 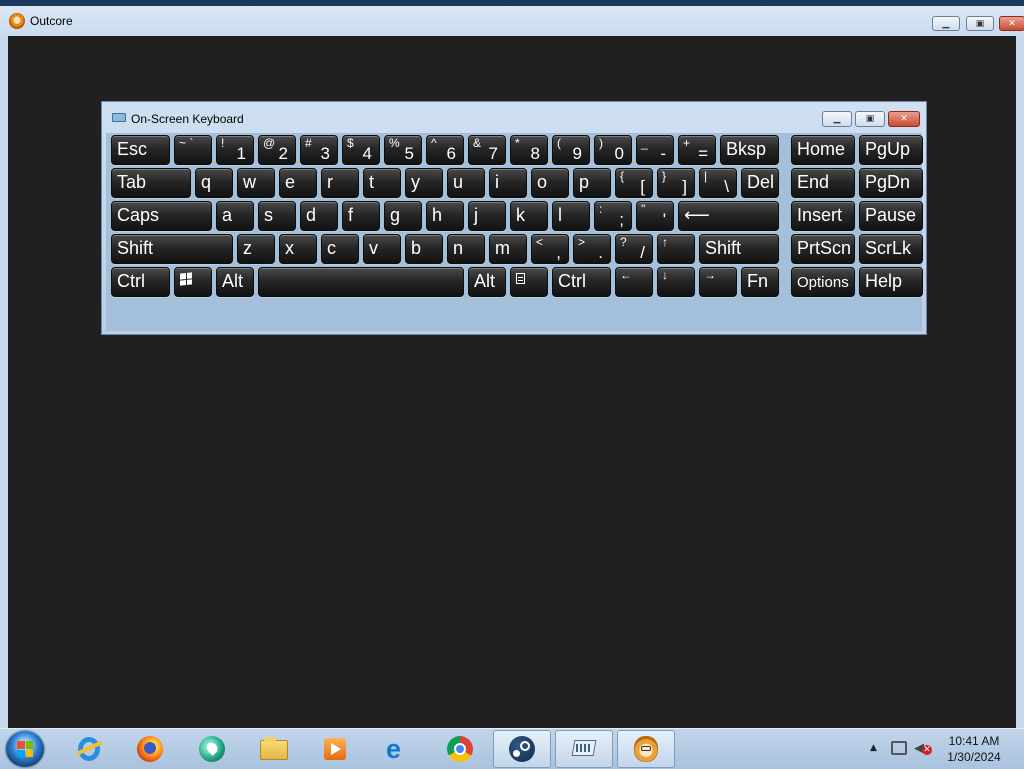 I want to click on key-del: Del, so click(x=760, y=183).